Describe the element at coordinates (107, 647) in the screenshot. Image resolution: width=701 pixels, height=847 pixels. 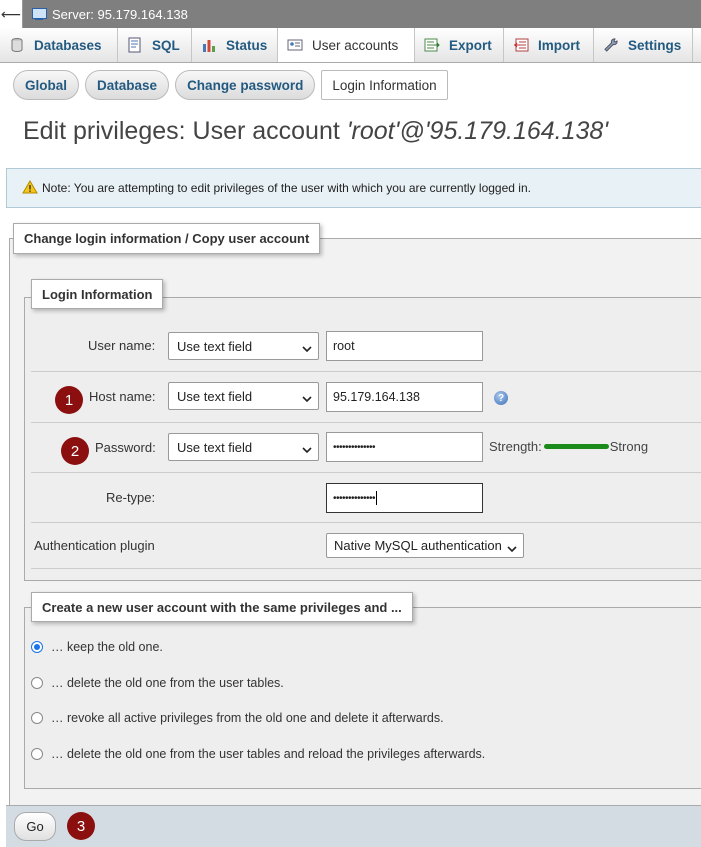
I see `option-label: … keep the old one.` at that location.